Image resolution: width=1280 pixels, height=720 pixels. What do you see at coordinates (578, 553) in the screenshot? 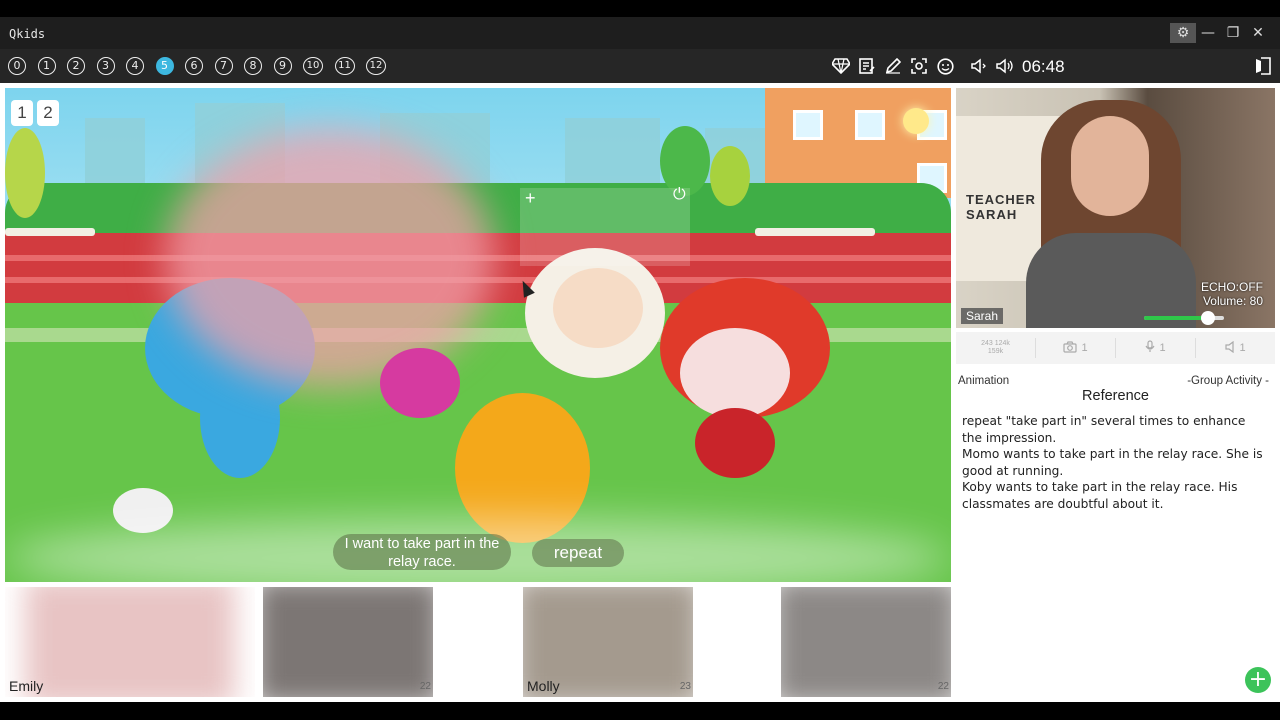
I see `repeat-button: repeat` at bounding box center [578, 553].